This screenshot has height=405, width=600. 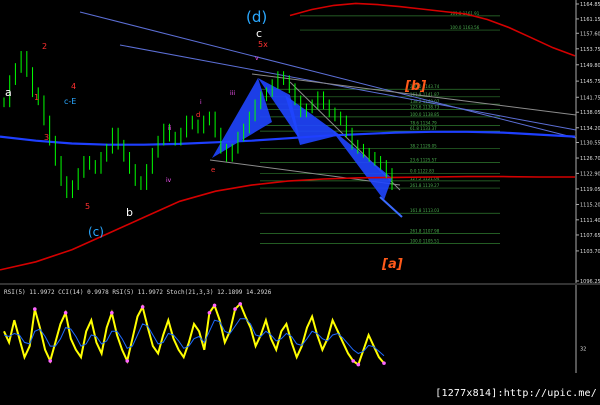 What do you see at coordinates (70, 101) in the screenshot?
I see `wave-label: c-E` at bounding box center [70, 101].